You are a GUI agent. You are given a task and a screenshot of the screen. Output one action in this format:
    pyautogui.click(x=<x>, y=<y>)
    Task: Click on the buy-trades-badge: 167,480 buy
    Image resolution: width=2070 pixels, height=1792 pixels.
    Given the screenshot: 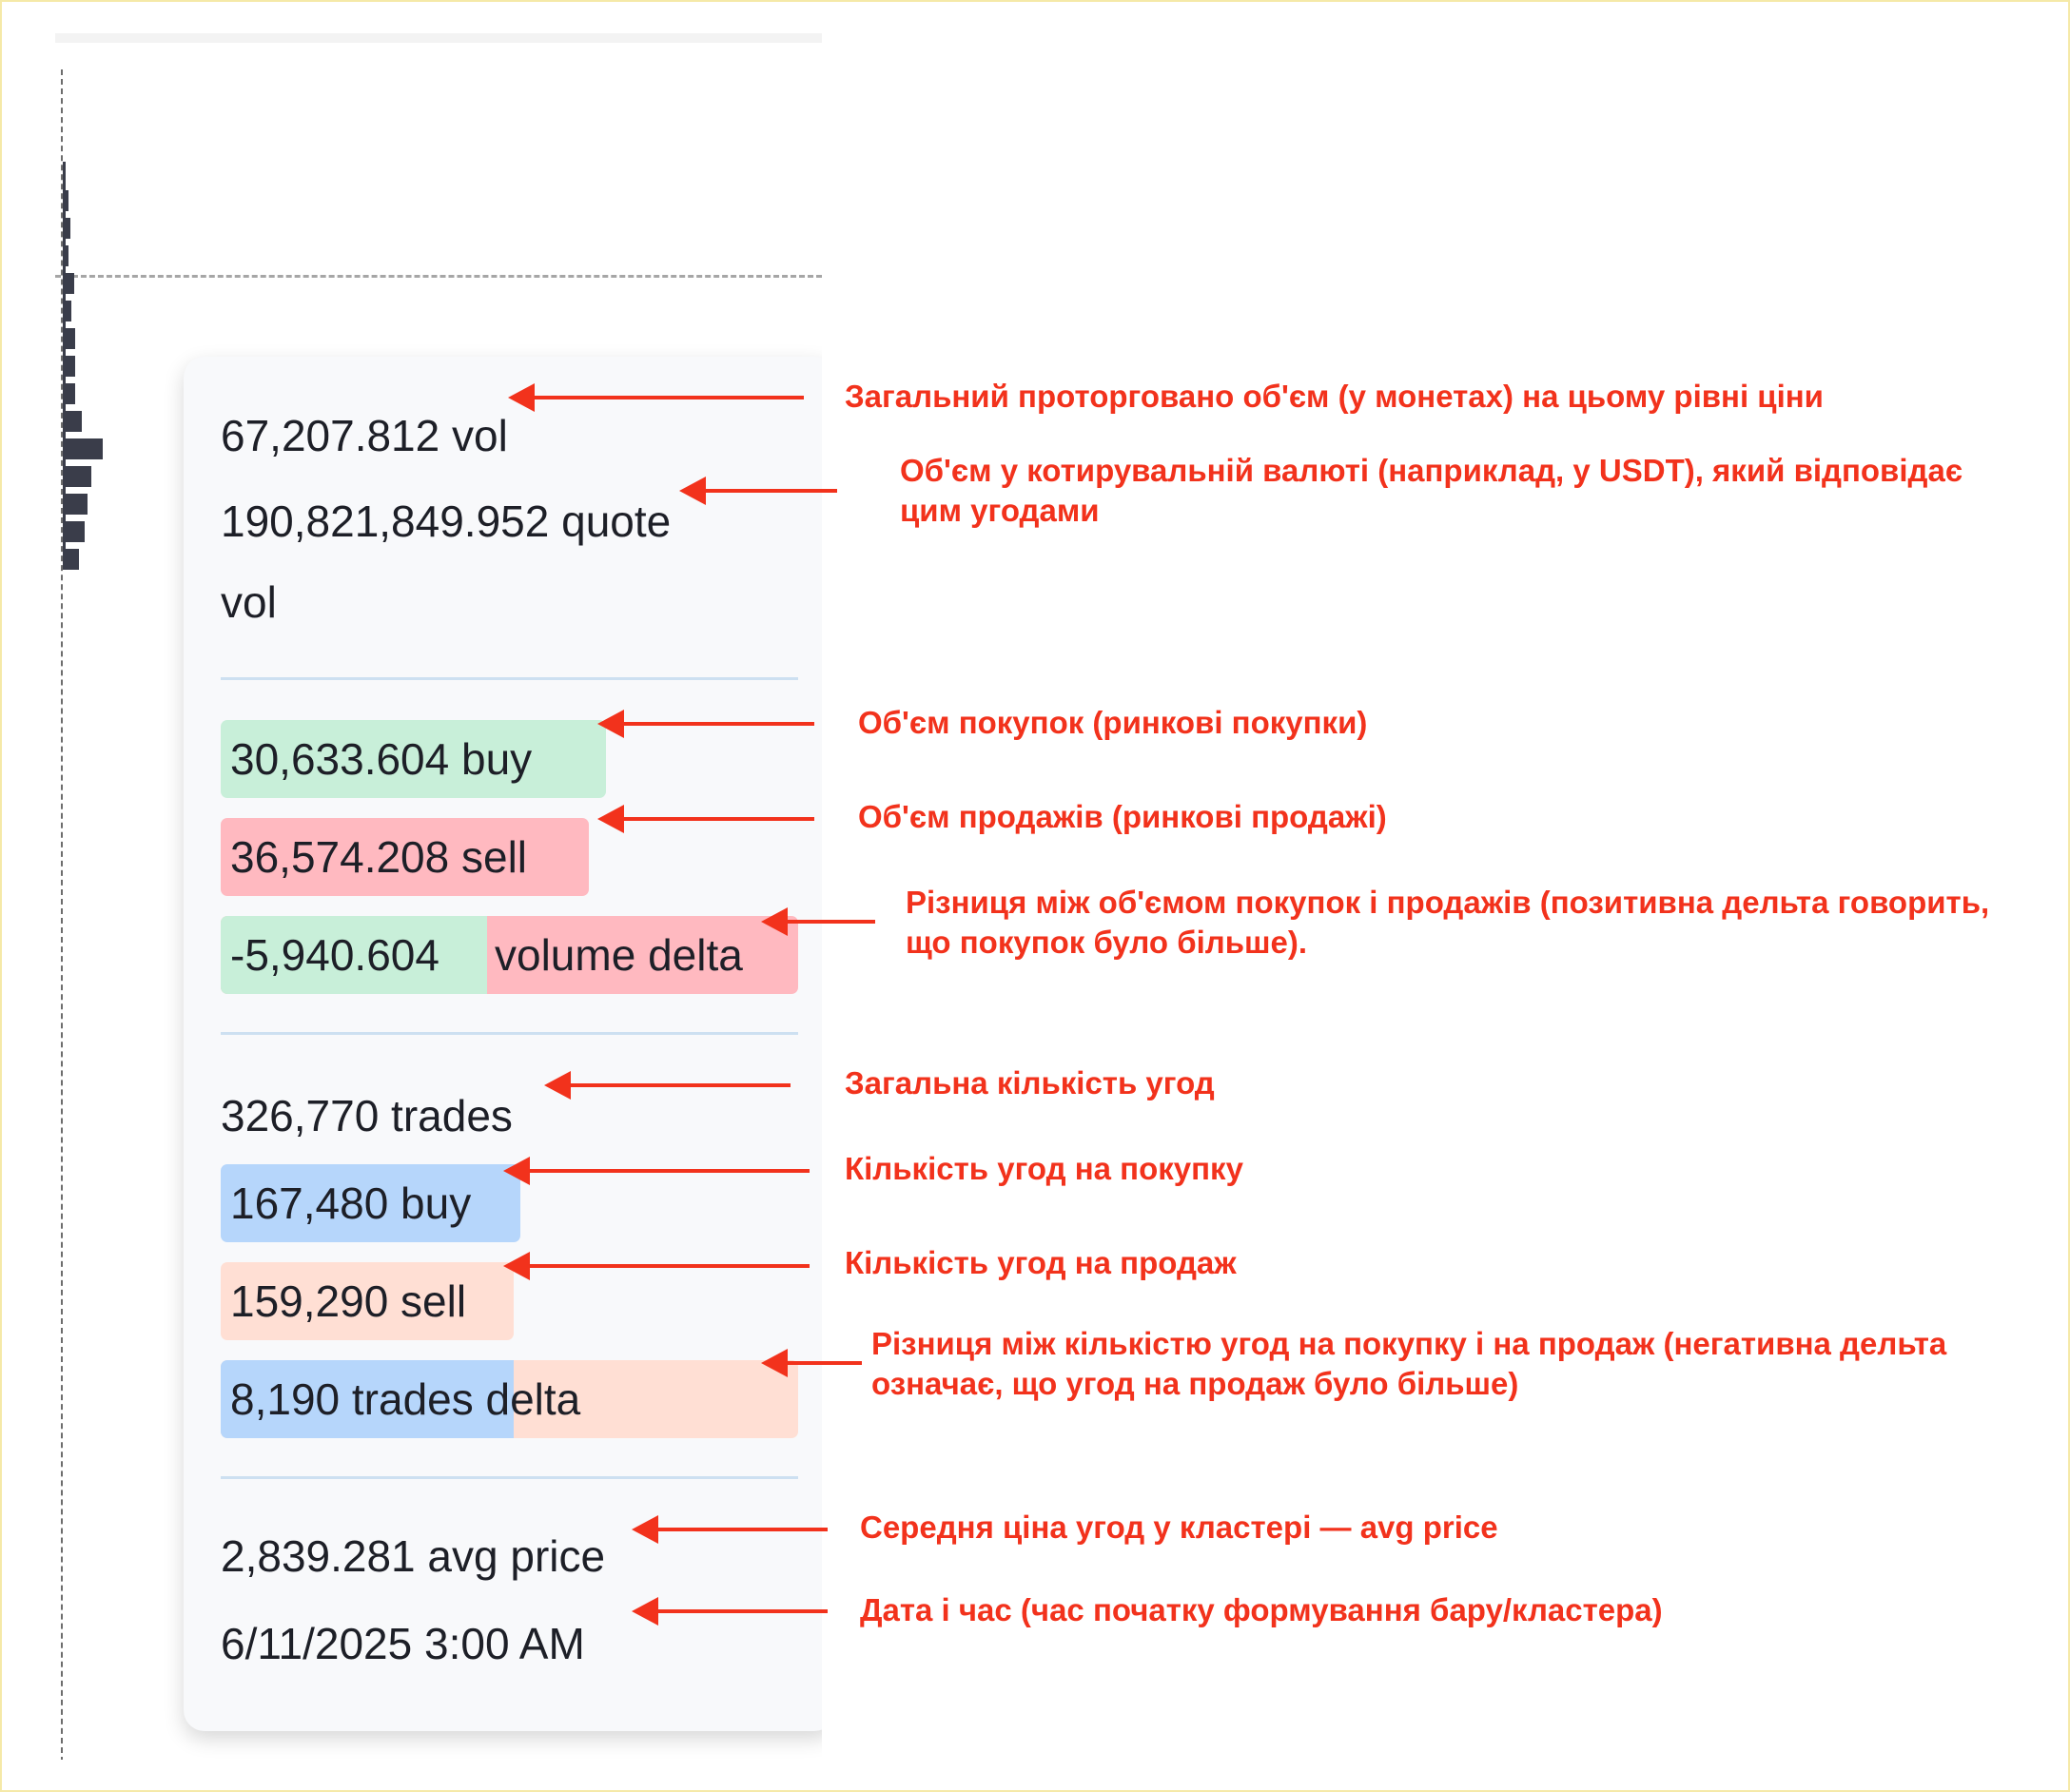 What is the action you would take?
    pyautogui.click(x=371, y=1203)
    